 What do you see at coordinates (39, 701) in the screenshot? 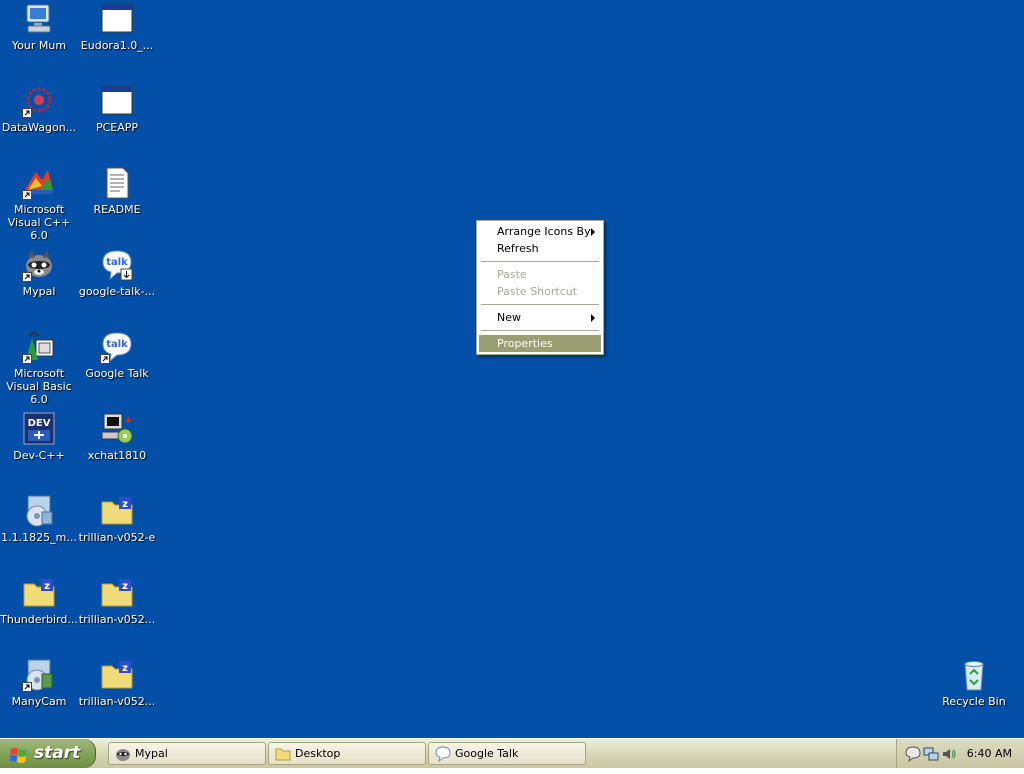
I see `desktop-icon-label: ManyCam` at bounding box center [39, 701].